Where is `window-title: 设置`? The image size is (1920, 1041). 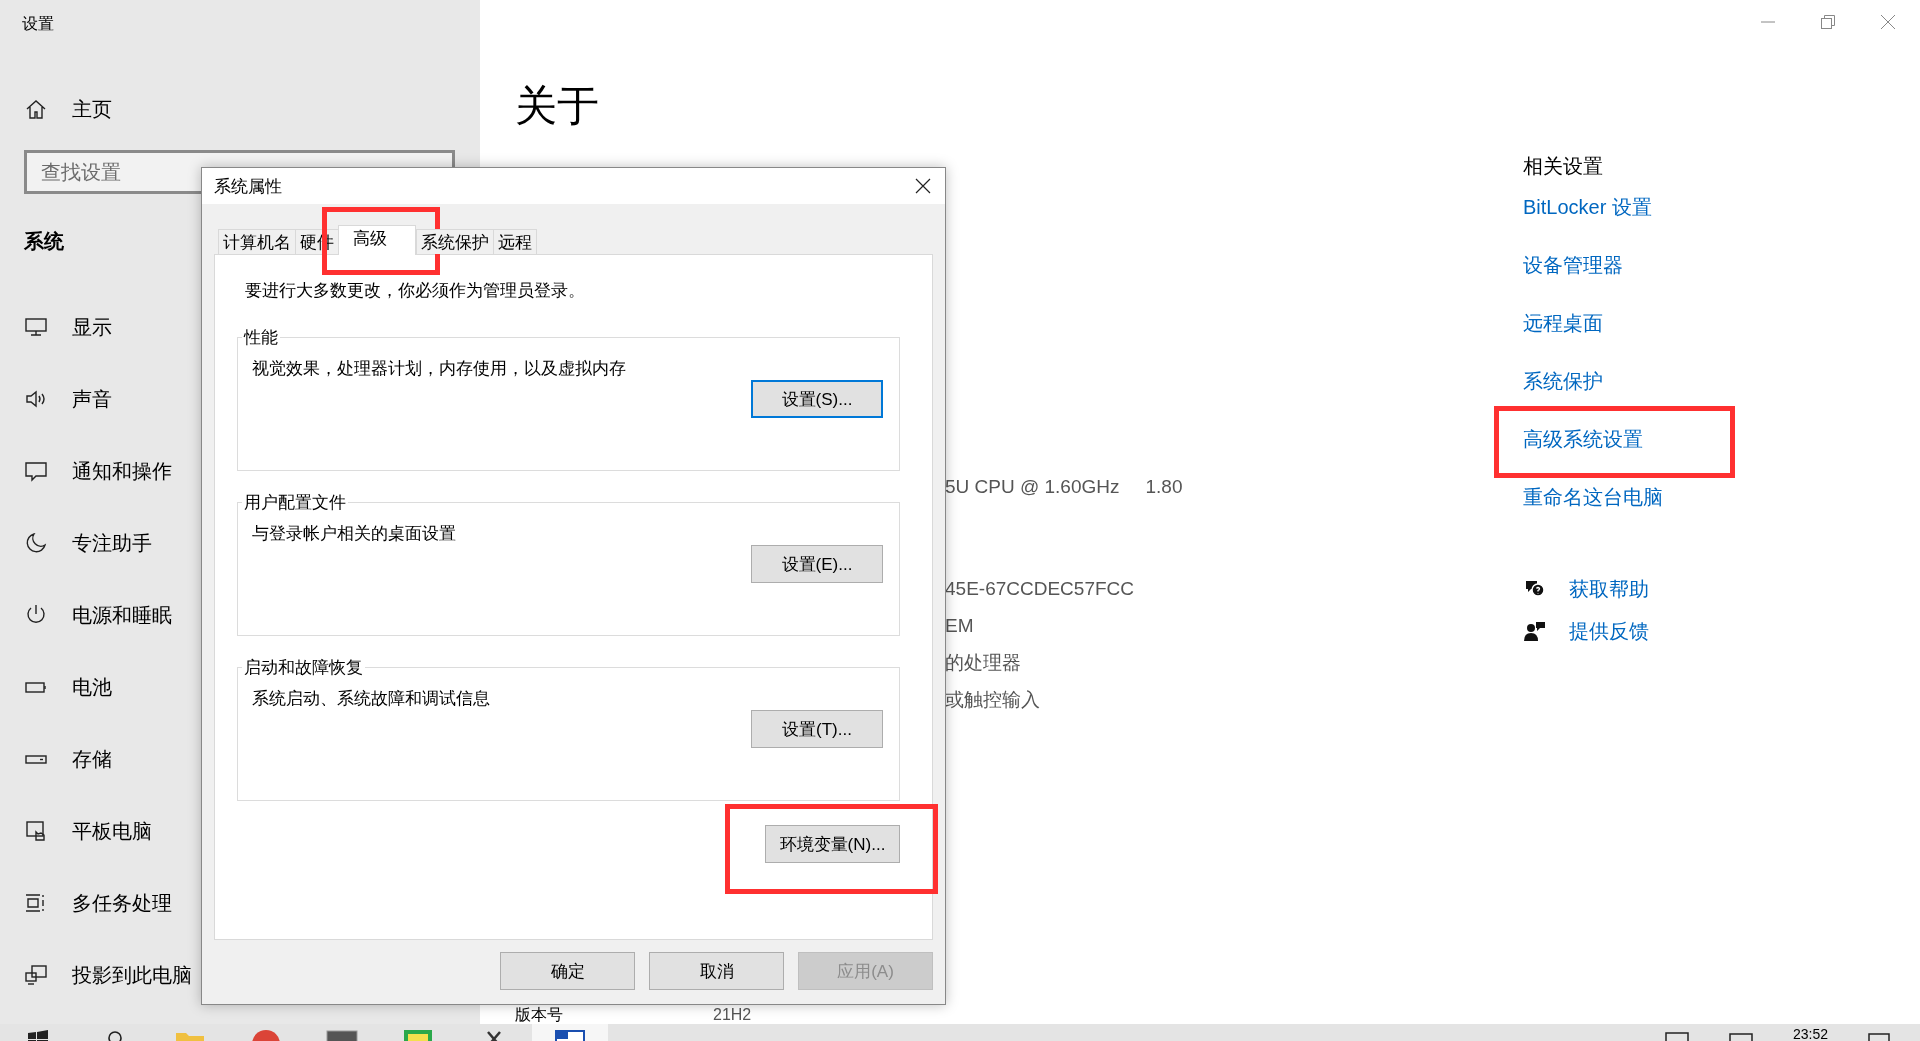
window-title: 设置 is located at coordinates (38, 24).